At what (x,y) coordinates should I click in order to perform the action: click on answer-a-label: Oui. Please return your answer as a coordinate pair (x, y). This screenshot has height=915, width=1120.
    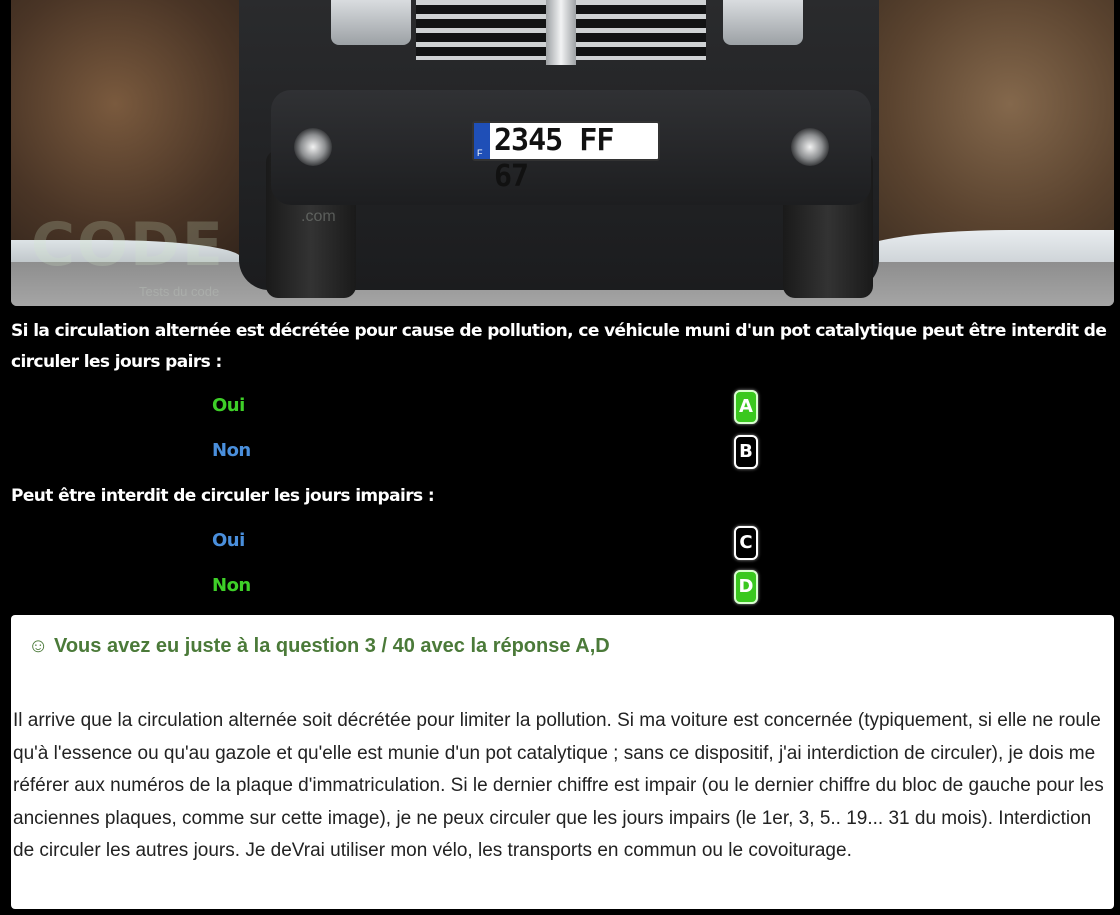
    Looking at the image, I should click on (228, 405).